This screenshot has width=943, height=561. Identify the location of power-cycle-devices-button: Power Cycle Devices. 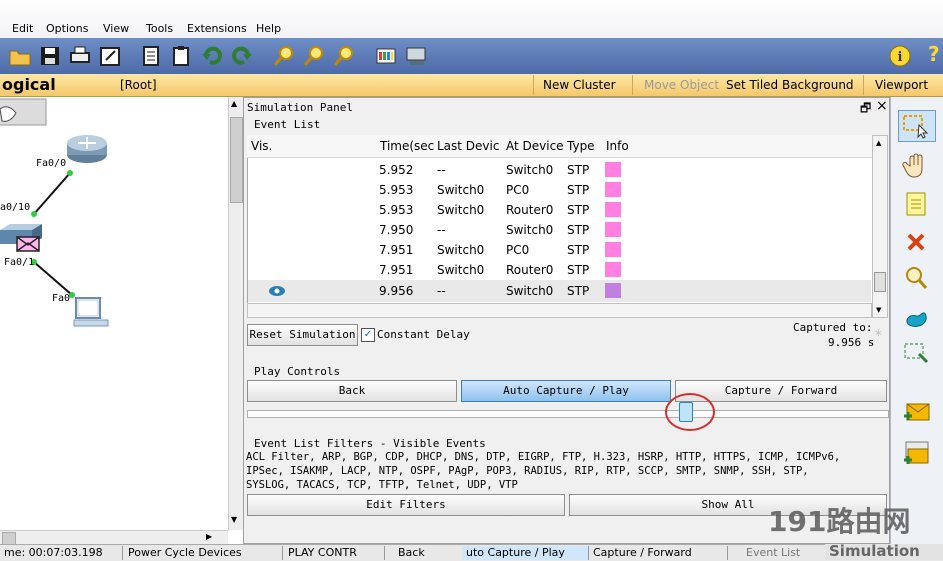
(203, 553).